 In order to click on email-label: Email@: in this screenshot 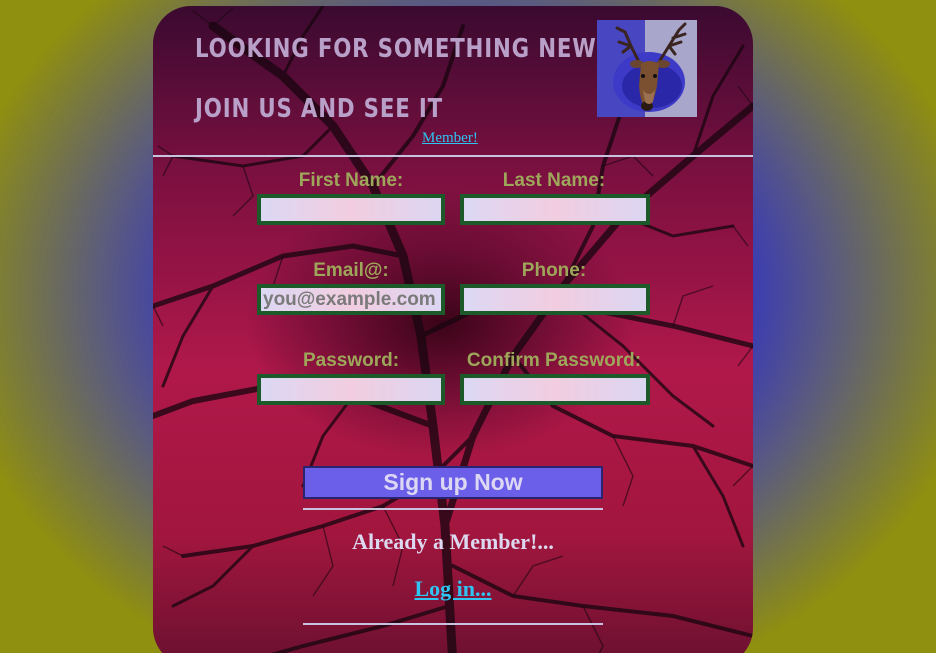, I will do `click(351, 270)`.